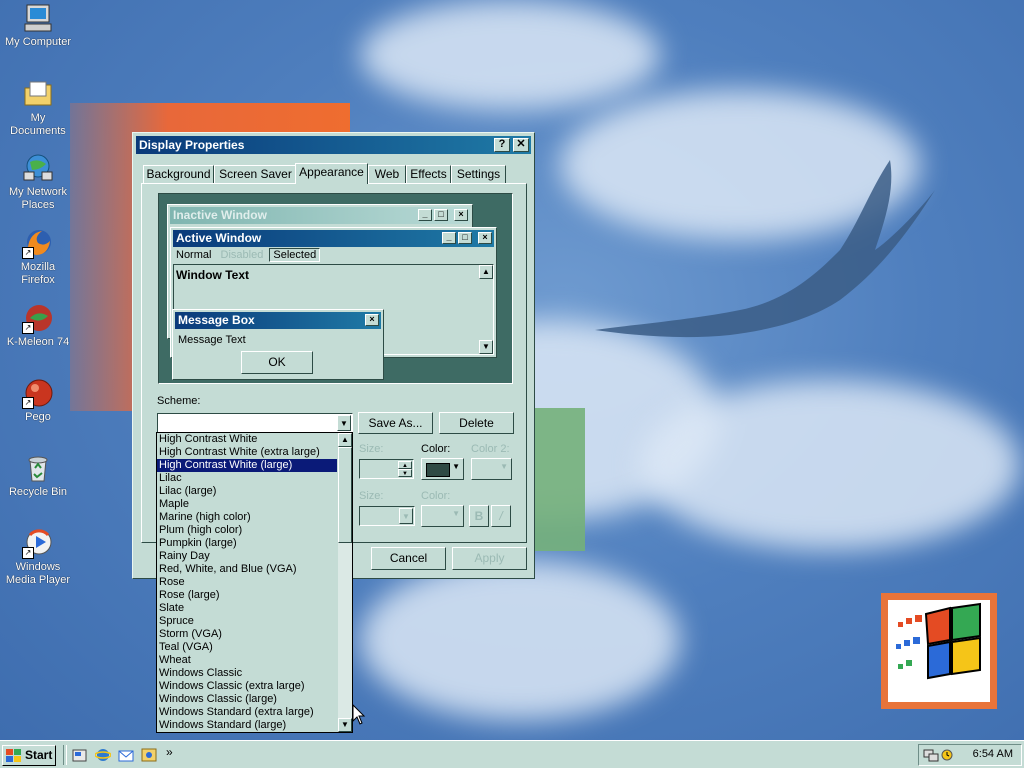  Describe the element at coordinates (491, 469) in the screenshot. I see `color2-picker-button: ▼` at that location.